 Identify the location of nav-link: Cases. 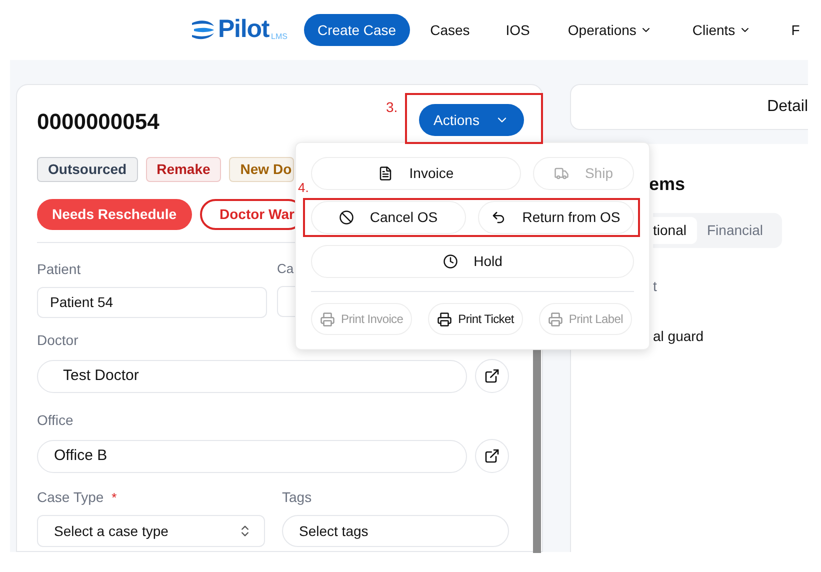
(450, 30).